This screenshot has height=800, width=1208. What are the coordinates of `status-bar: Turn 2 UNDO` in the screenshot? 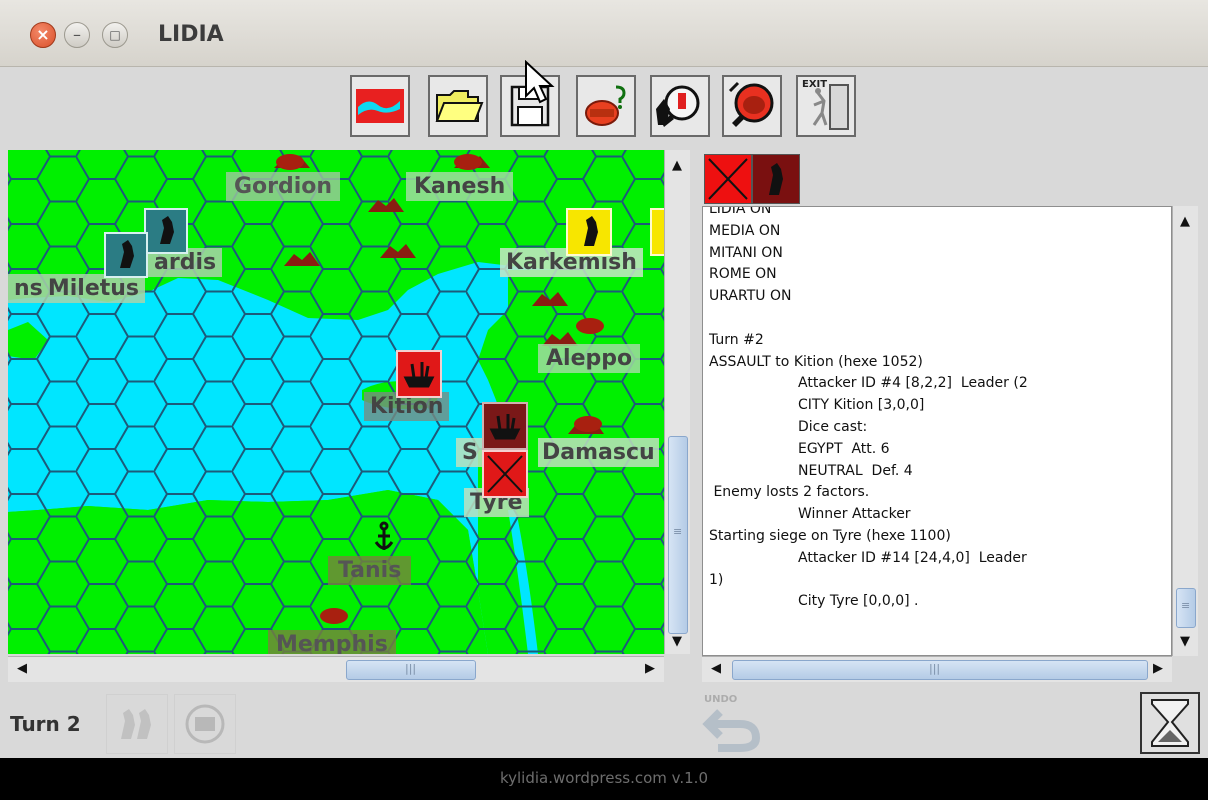 It's located at (604, 723).